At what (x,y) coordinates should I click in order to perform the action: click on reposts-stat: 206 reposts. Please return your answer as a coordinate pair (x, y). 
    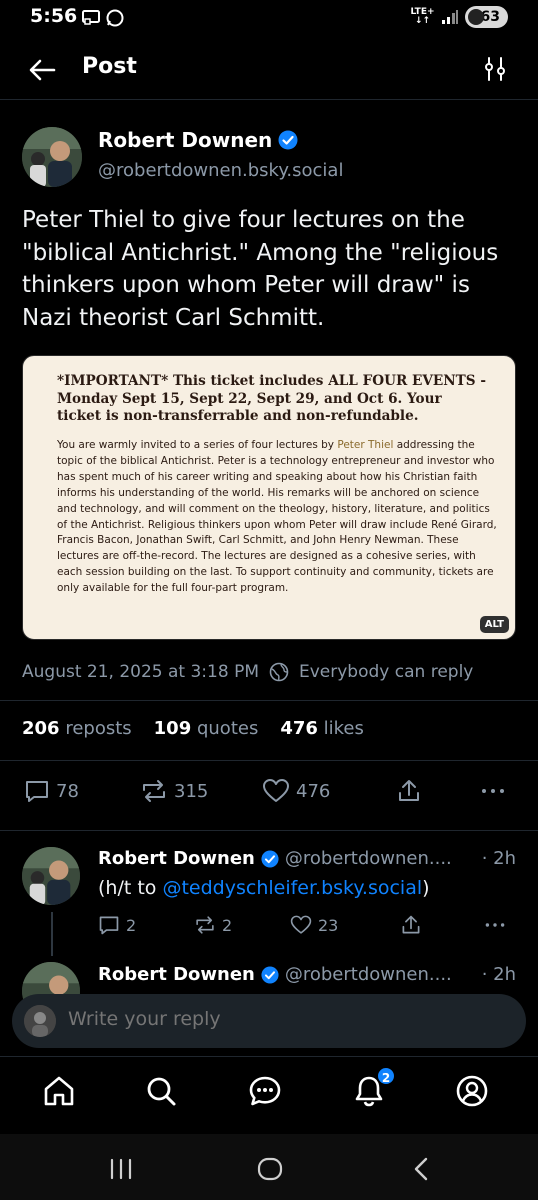
    Looking at the image, I should click on (77, 728).